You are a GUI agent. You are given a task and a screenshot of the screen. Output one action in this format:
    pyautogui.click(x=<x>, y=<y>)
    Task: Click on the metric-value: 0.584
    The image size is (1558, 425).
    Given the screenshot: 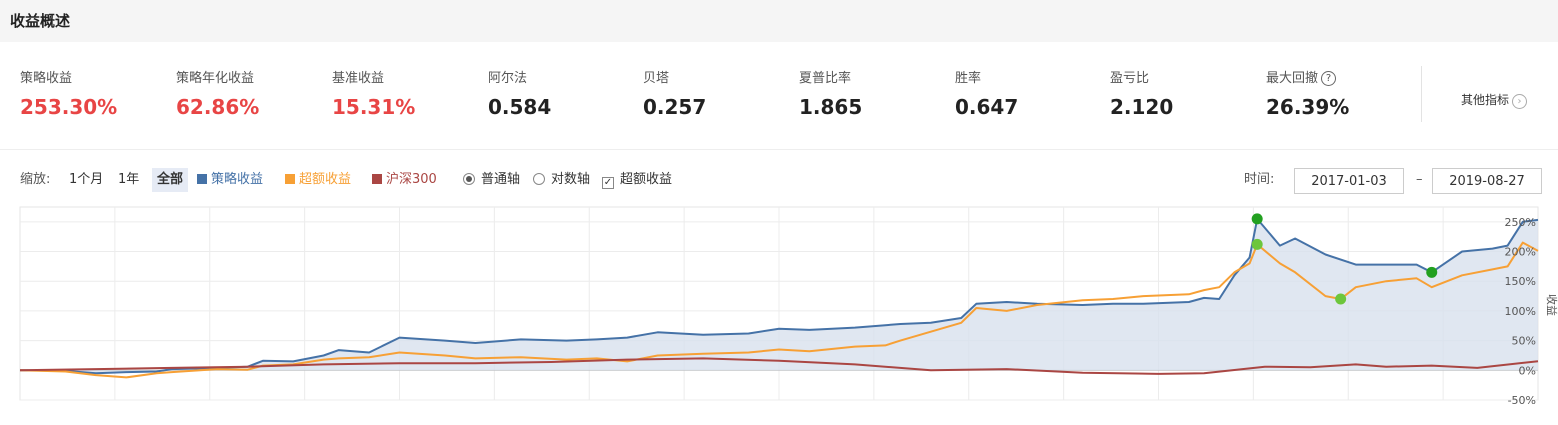 What is the action you would take?
    pyautogui.click(x=520, y=107)
    